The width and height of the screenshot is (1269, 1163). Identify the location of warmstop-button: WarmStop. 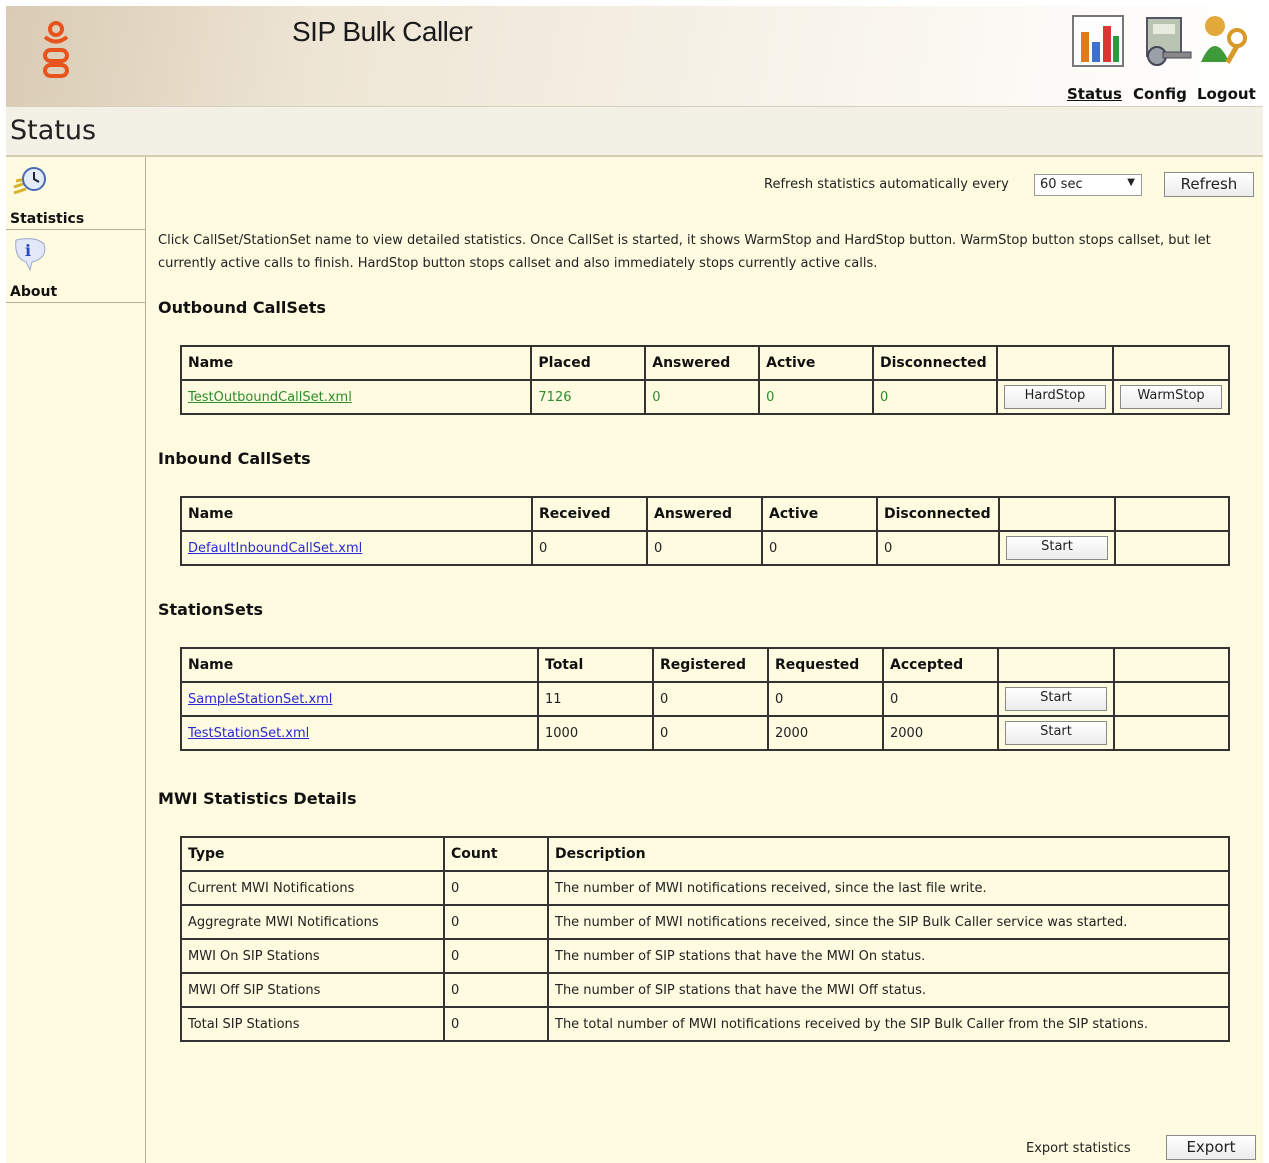
(1171, 397).